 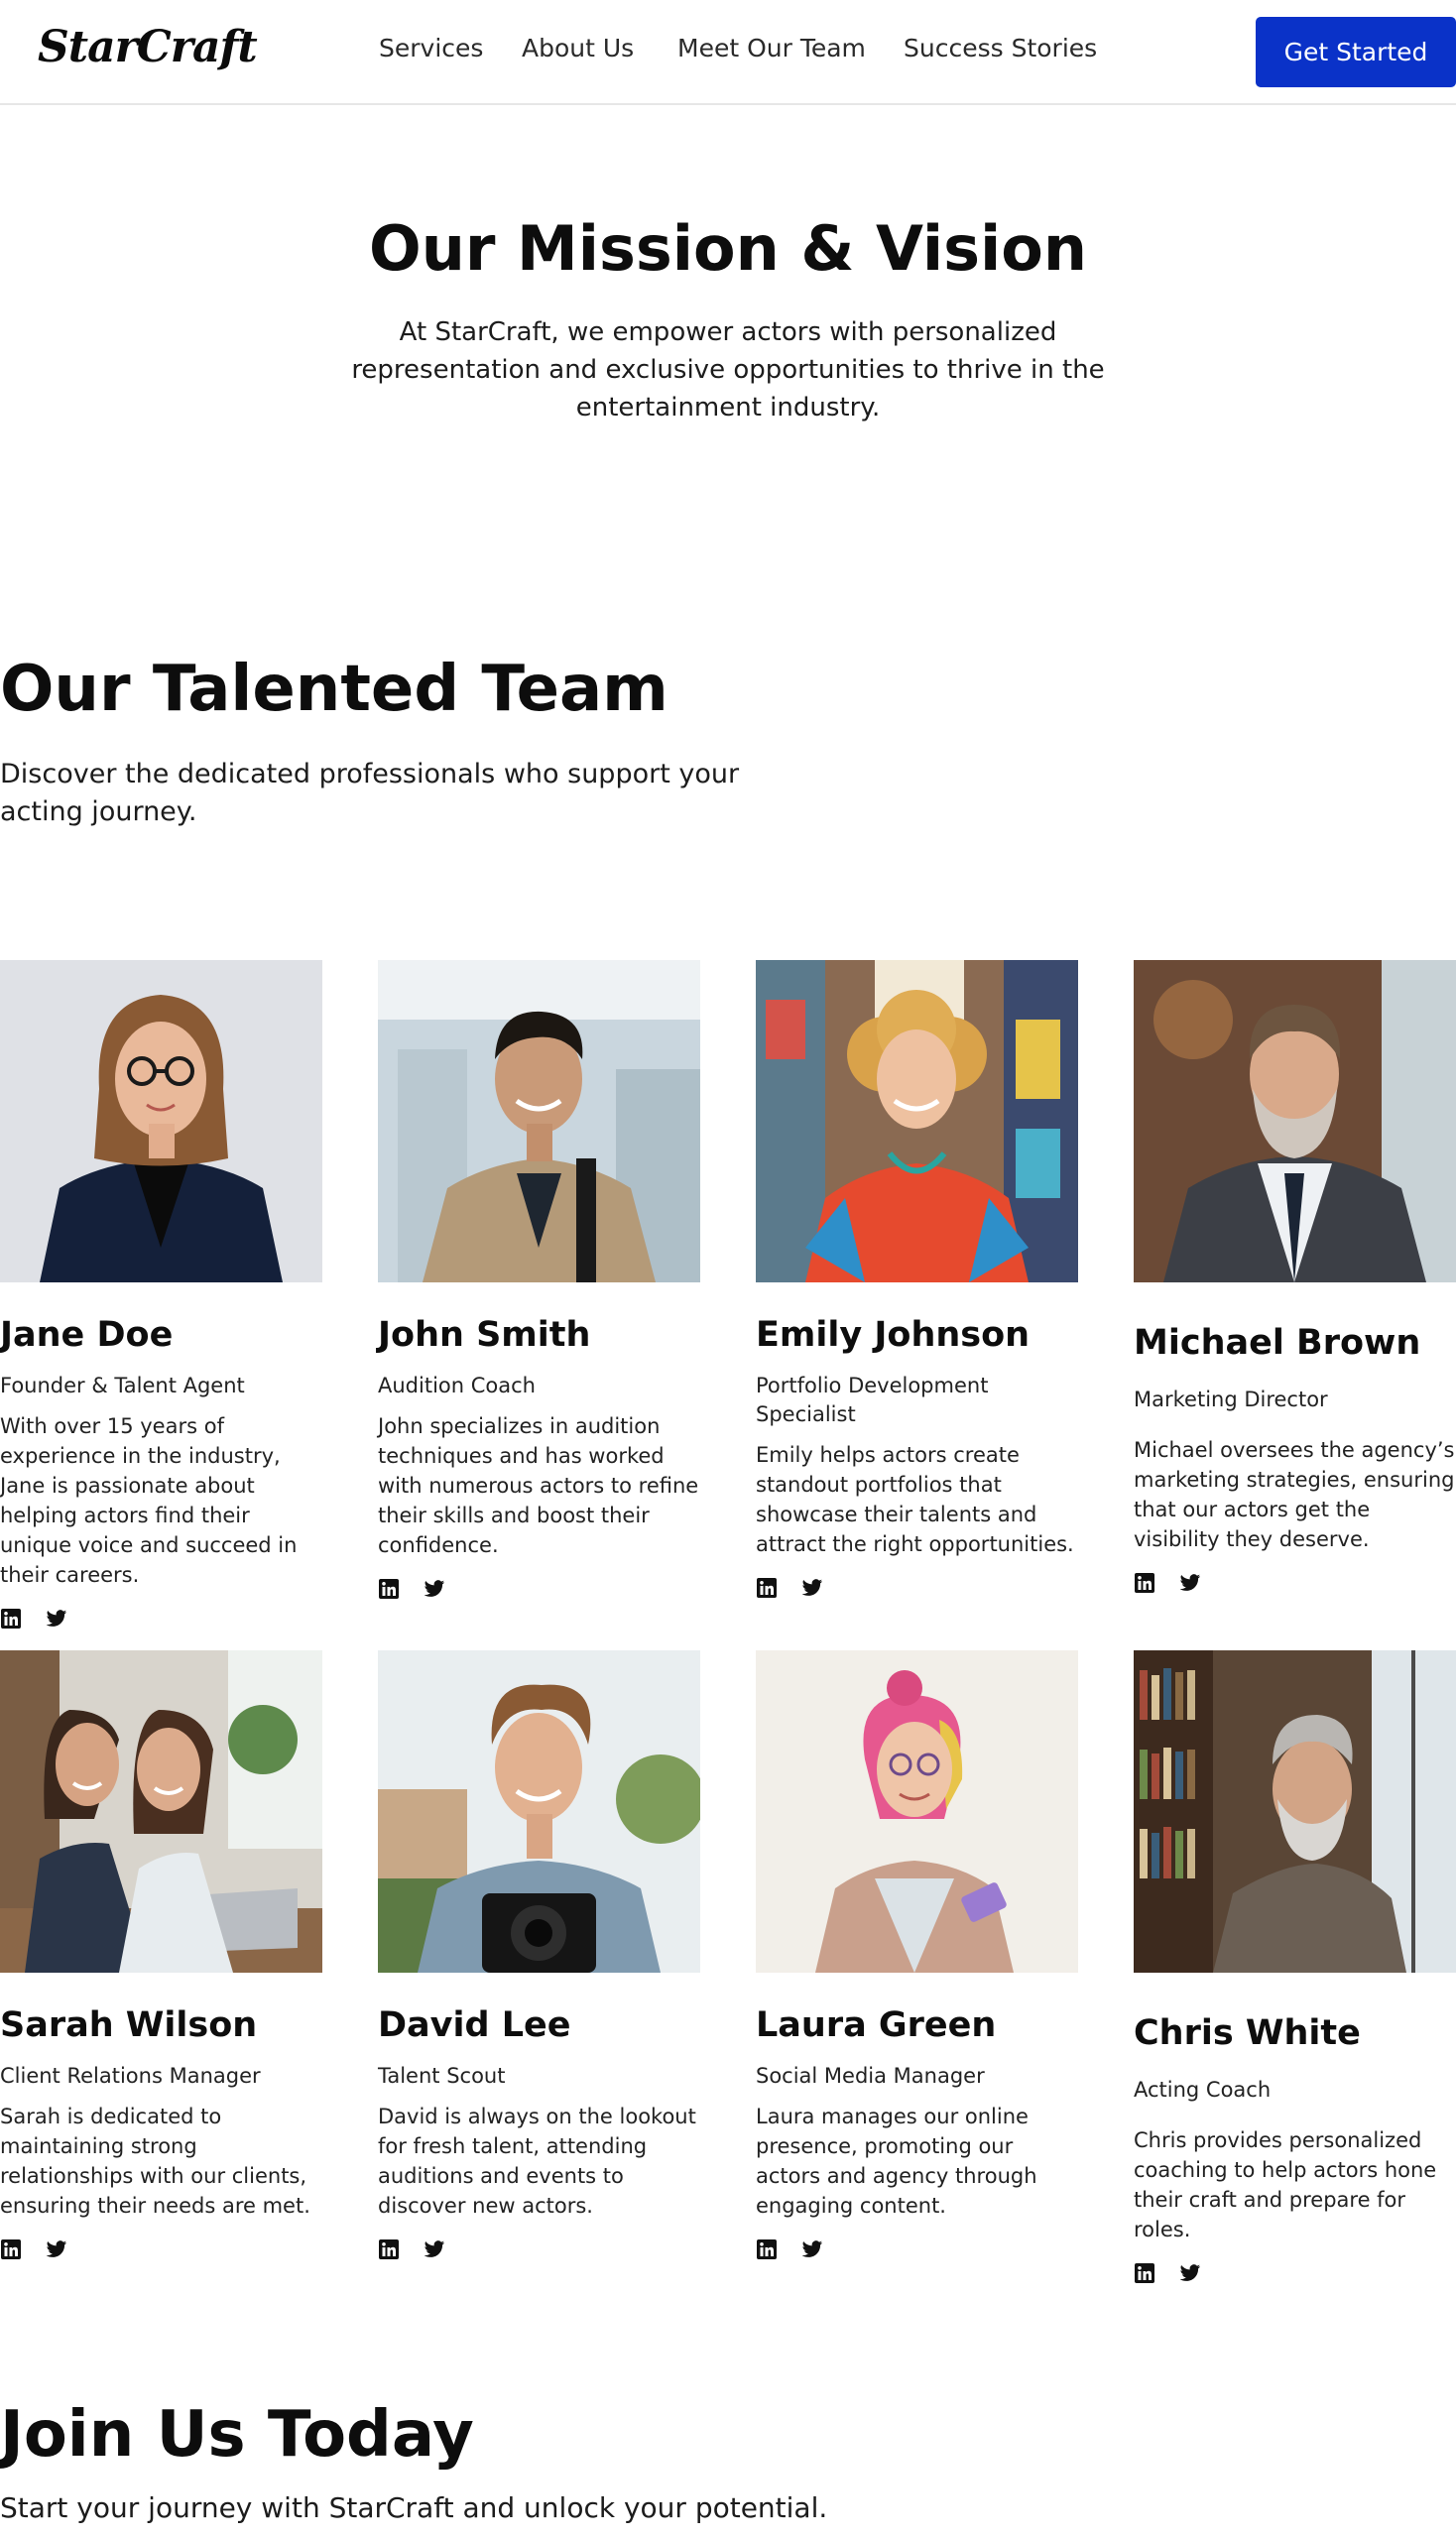 I want to click on member-name: David Lee, so click(x=474, y=2025).